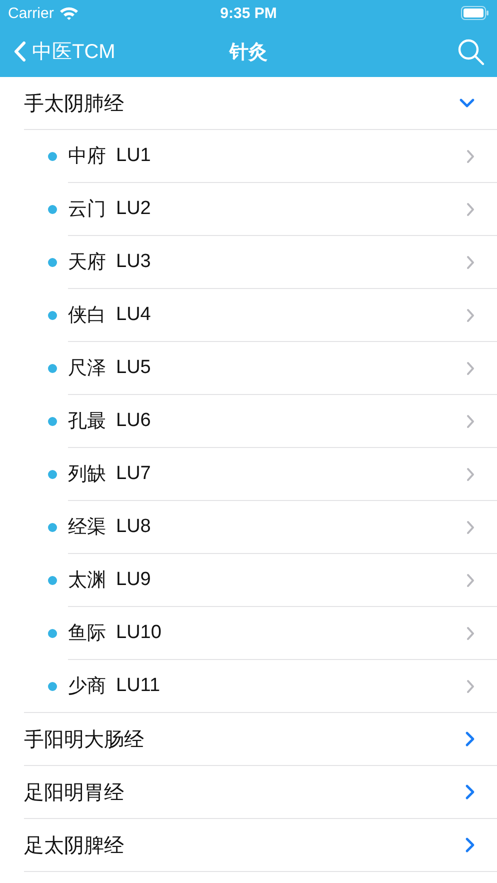  I want to click on chevron-down-icon, so click(467, 103).